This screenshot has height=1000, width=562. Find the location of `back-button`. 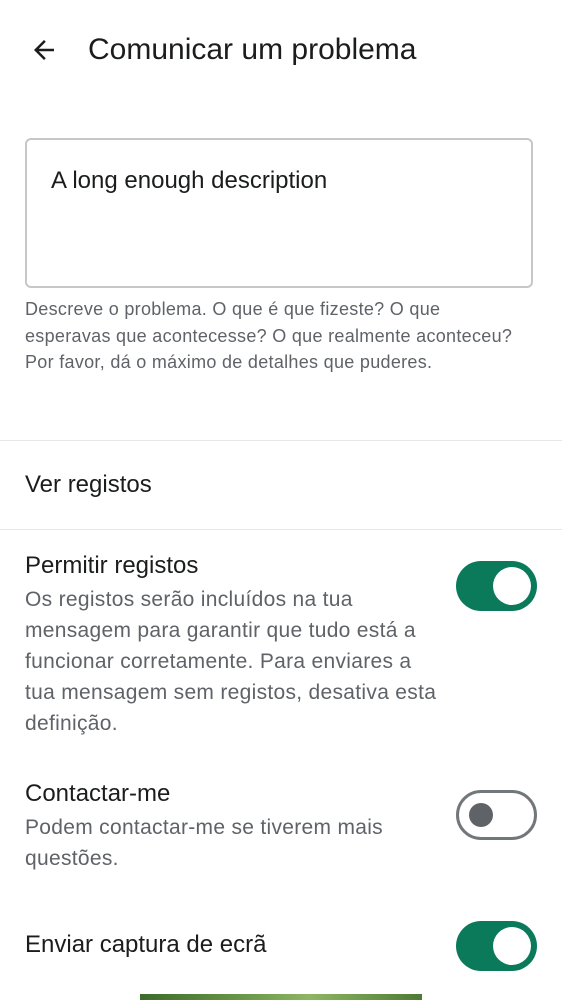

back-button is located at coordinates (44, 50).